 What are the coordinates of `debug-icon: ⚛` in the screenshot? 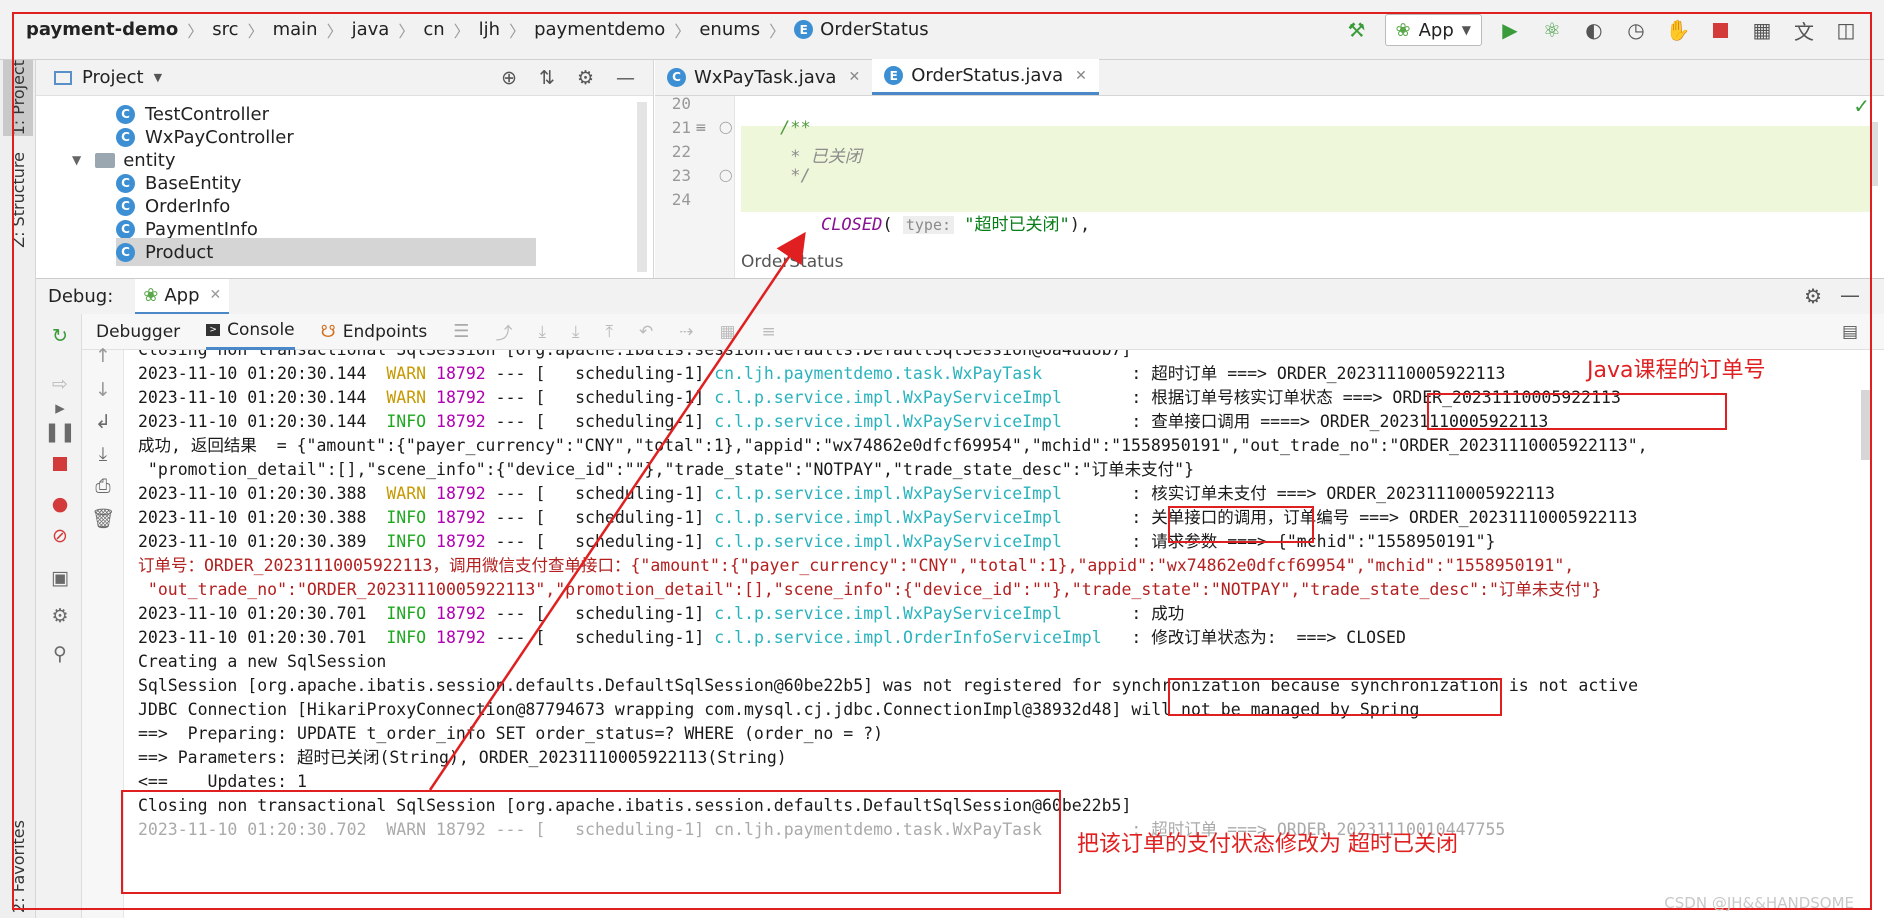 It's located at (1552, 30).